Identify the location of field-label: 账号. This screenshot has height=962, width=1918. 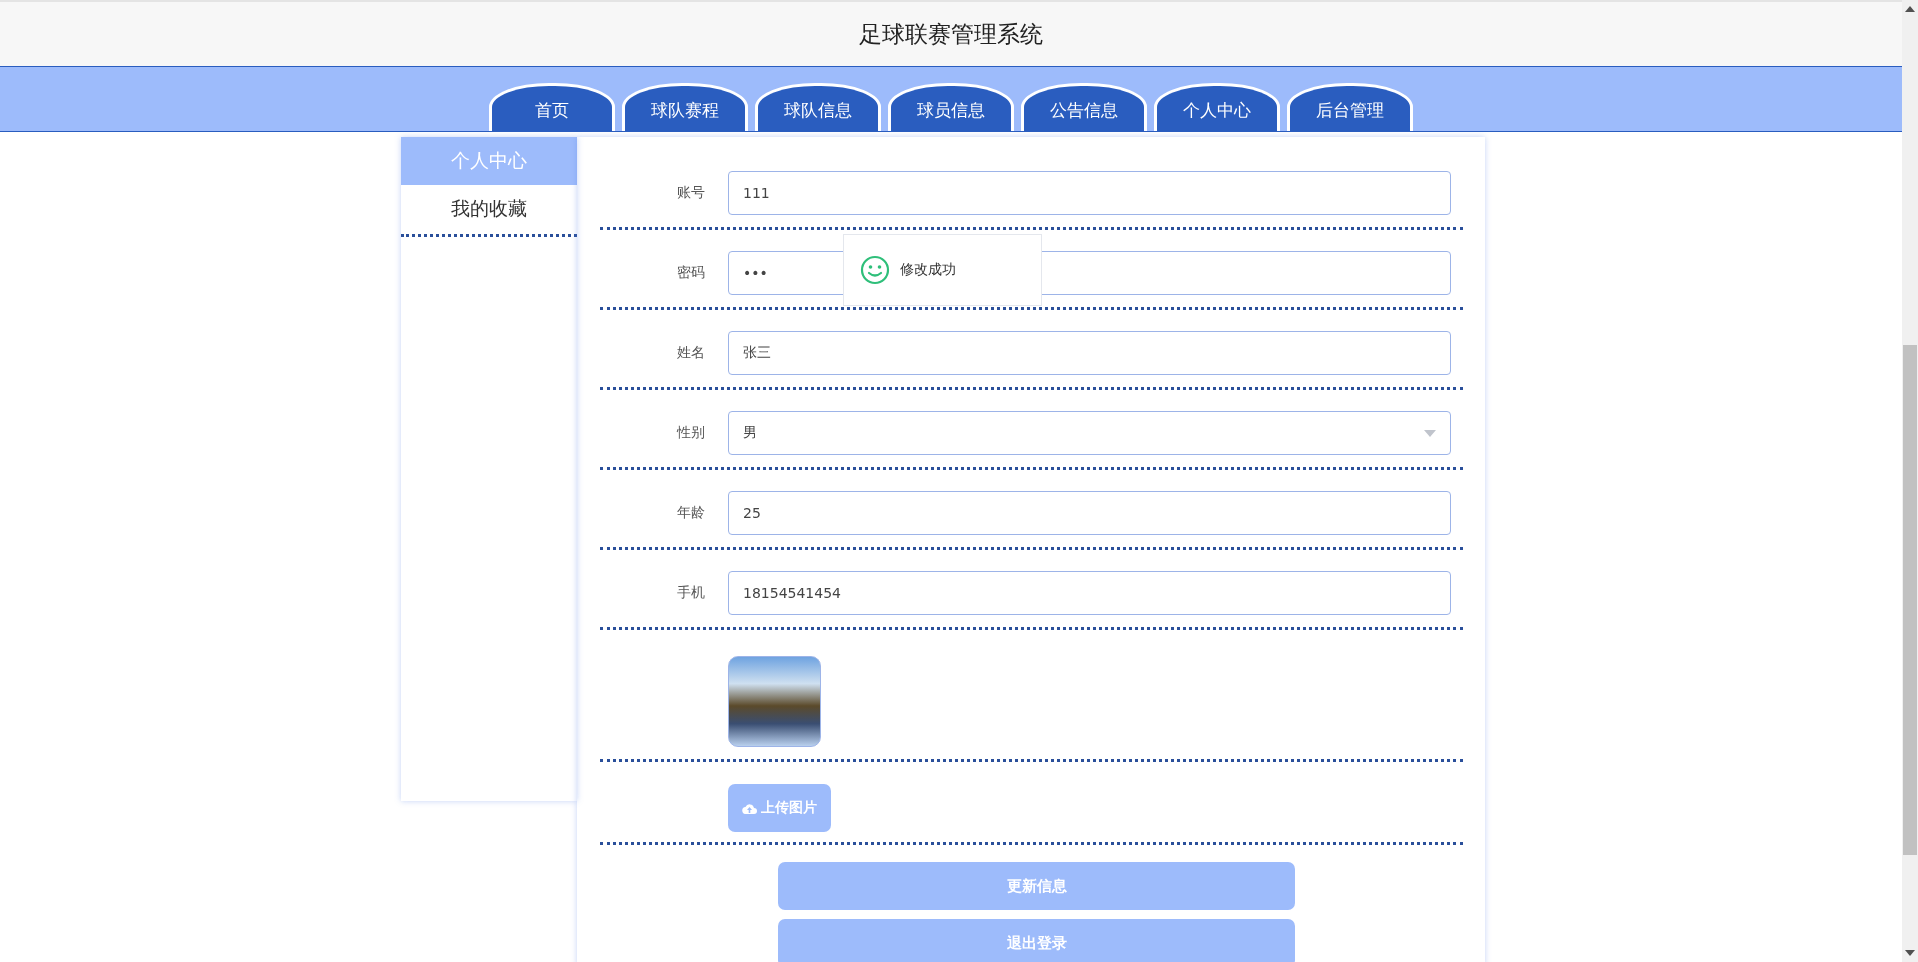
(691, 193).